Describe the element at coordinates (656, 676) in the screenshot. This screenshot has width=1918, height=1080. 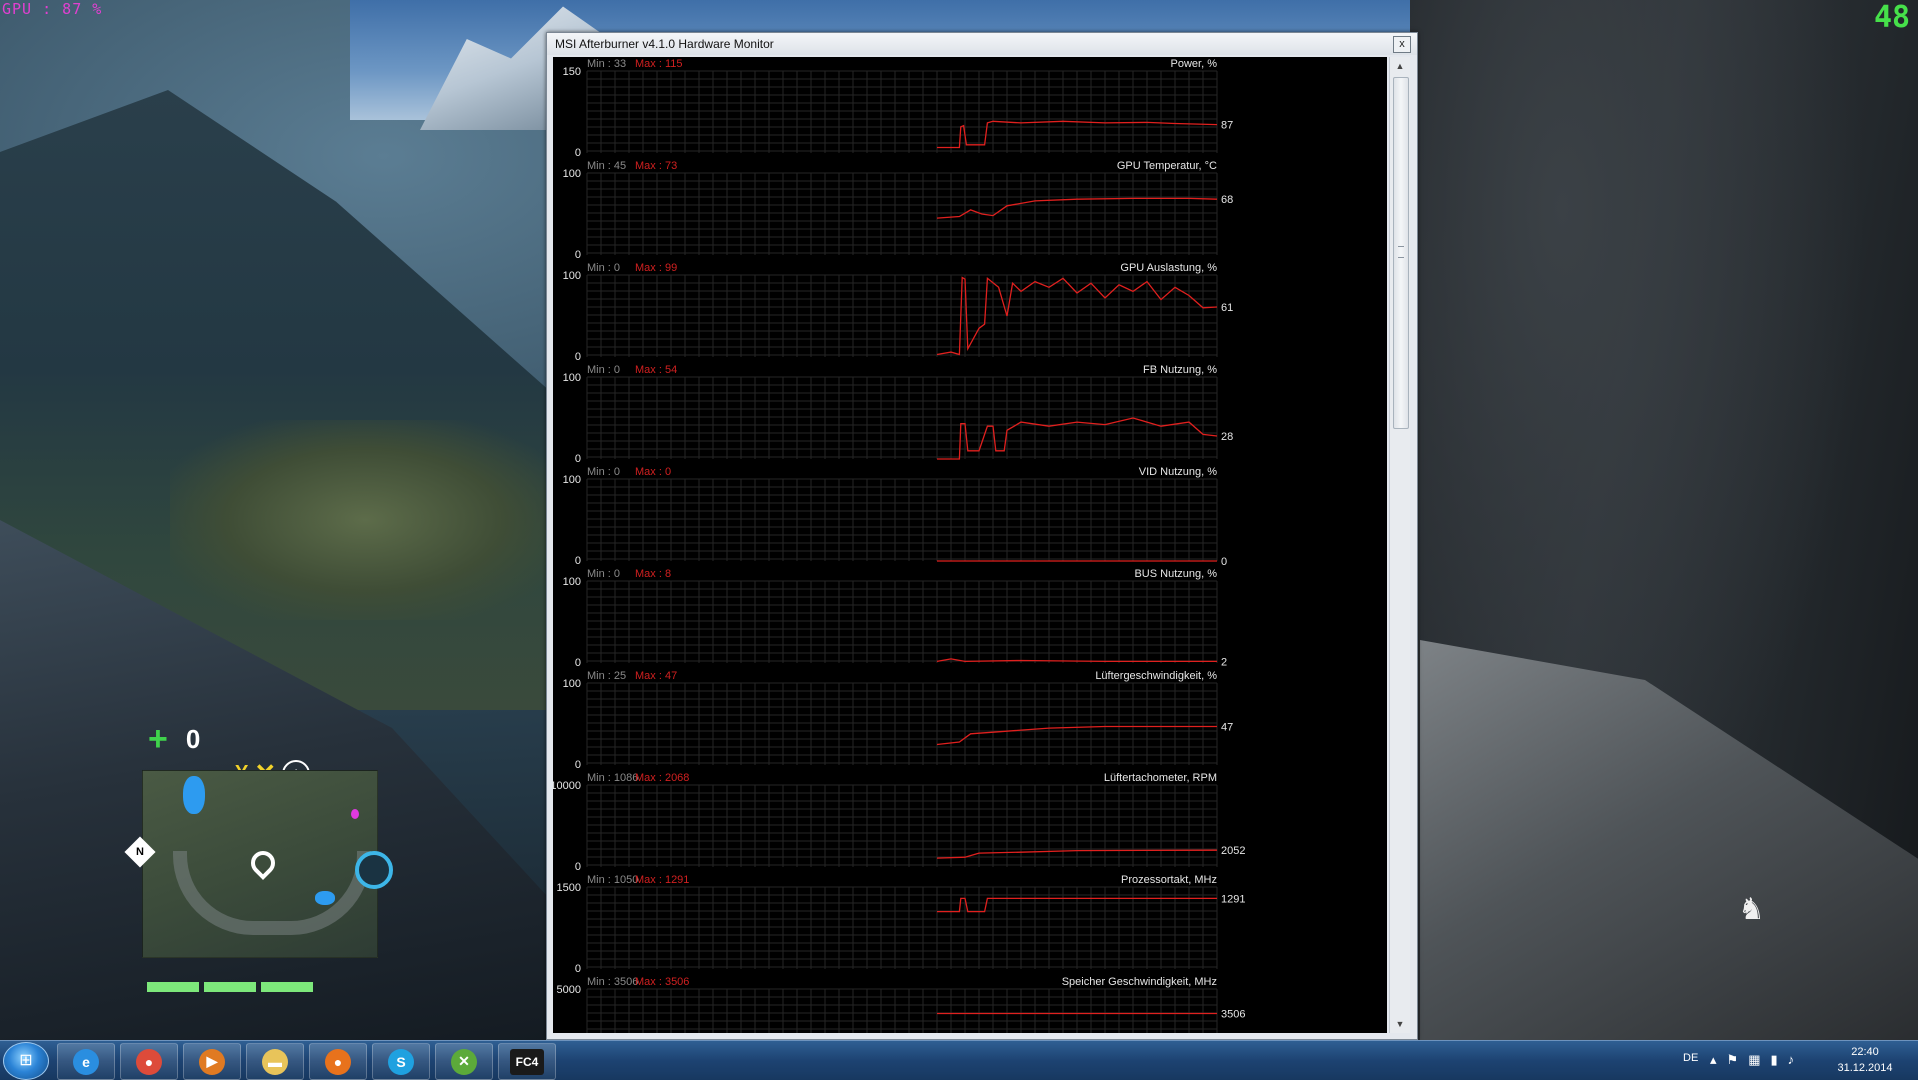
I see `graph-max-label: Max : 47` at that location.